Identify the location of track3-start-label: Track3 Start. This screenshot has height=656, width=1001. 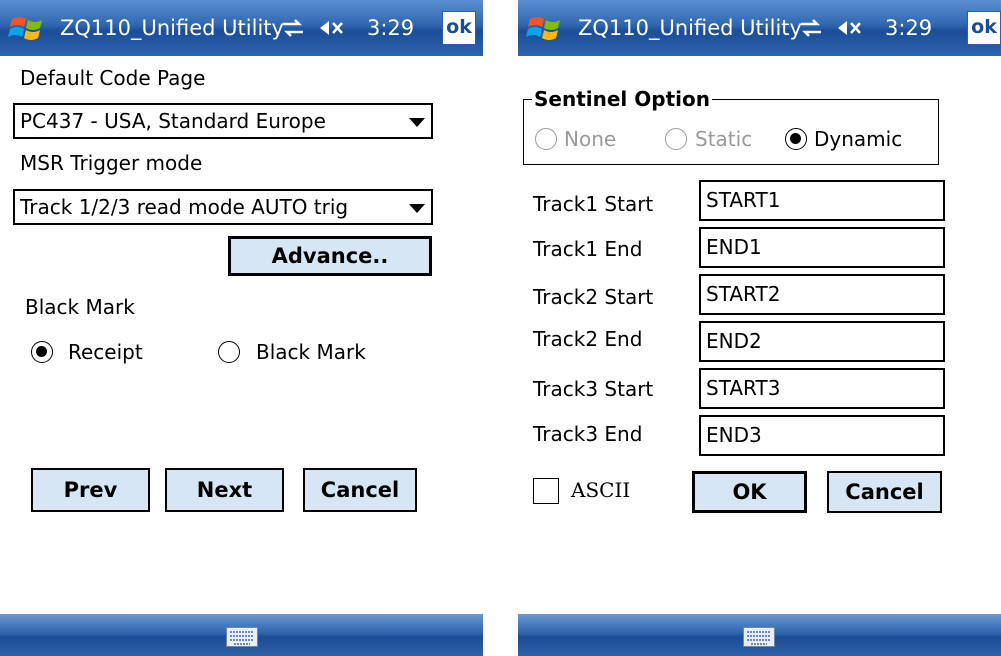
(593, 389).